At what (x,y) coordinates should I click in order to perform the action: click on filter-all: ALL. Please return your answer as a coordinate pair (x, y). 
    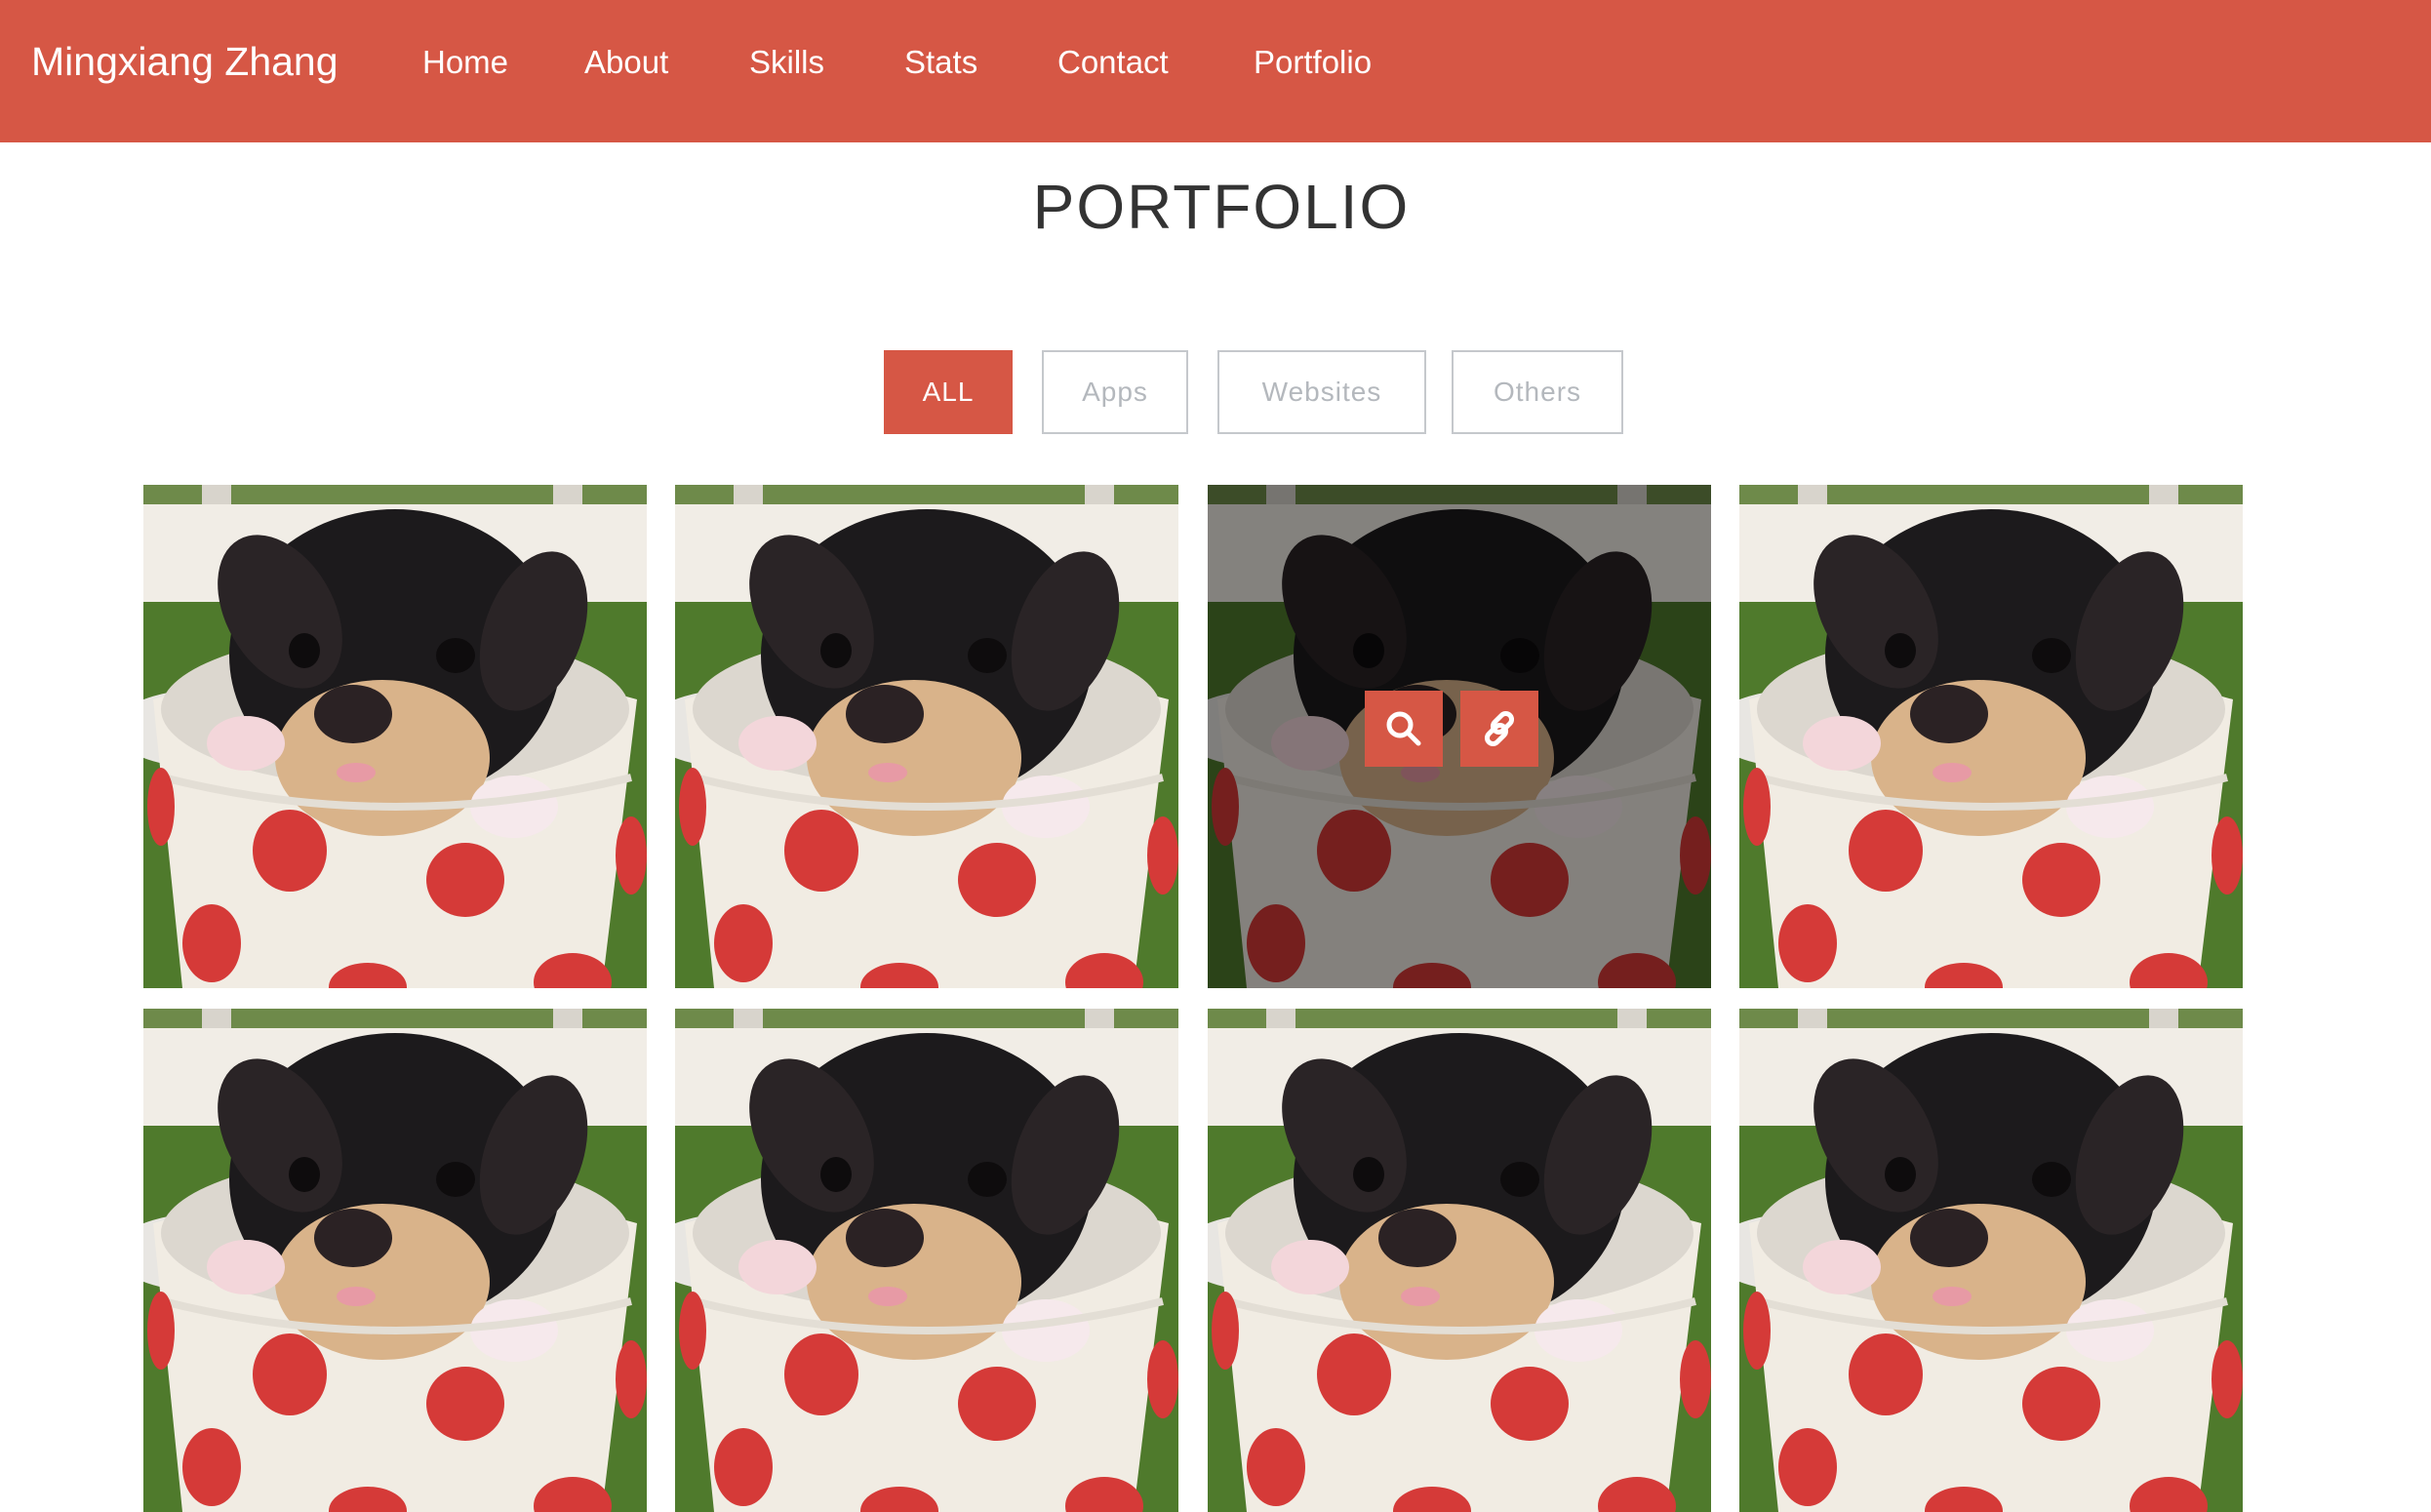
    Looking at the image, I should click on (948, 392).